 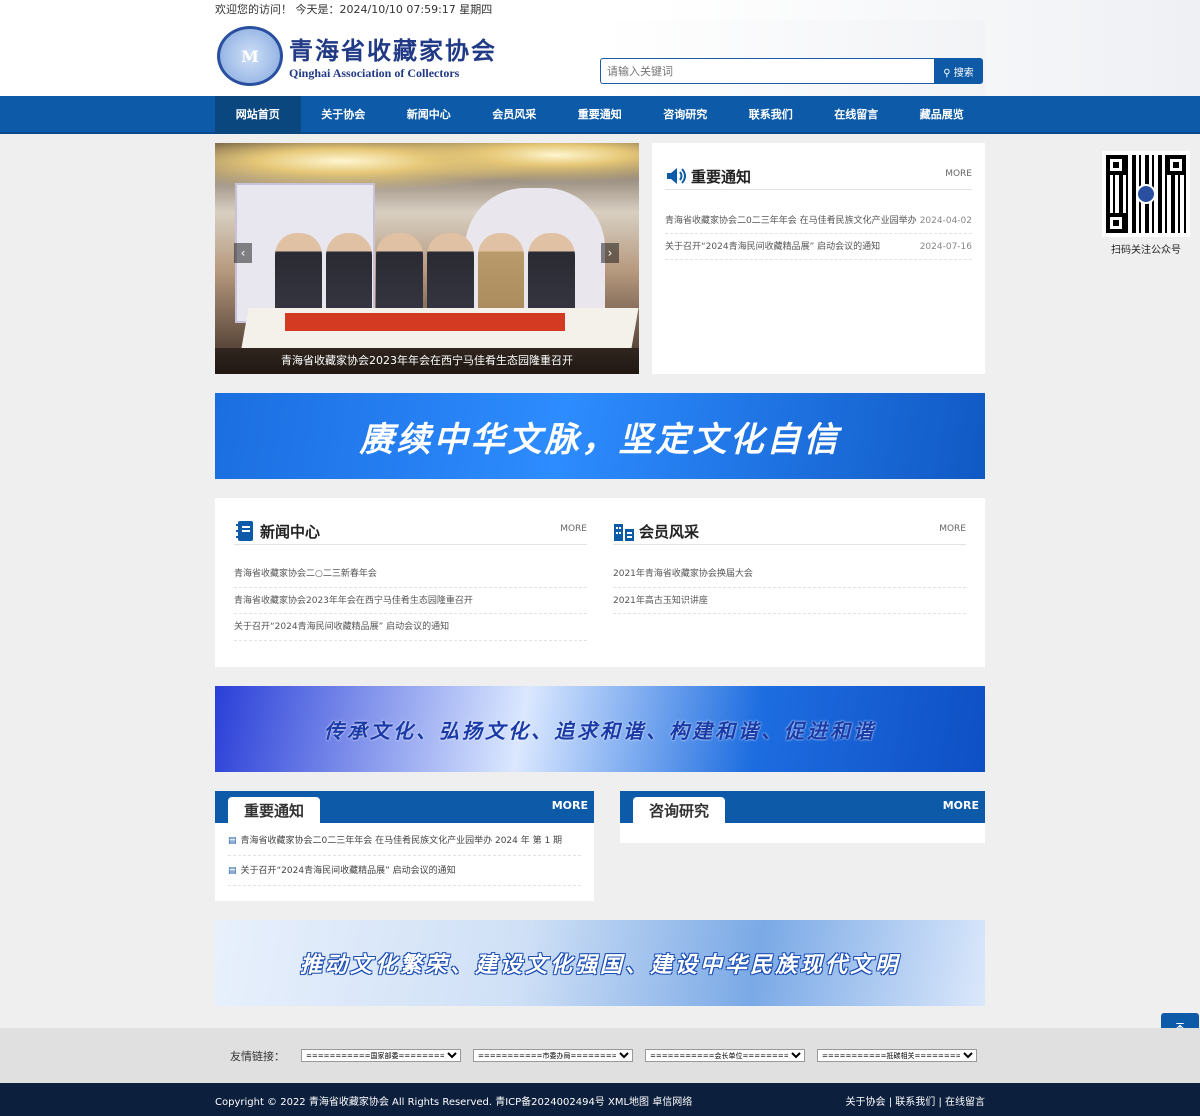 I want to click on nav-item-4: 重要通知, so click(x=600, y=115).